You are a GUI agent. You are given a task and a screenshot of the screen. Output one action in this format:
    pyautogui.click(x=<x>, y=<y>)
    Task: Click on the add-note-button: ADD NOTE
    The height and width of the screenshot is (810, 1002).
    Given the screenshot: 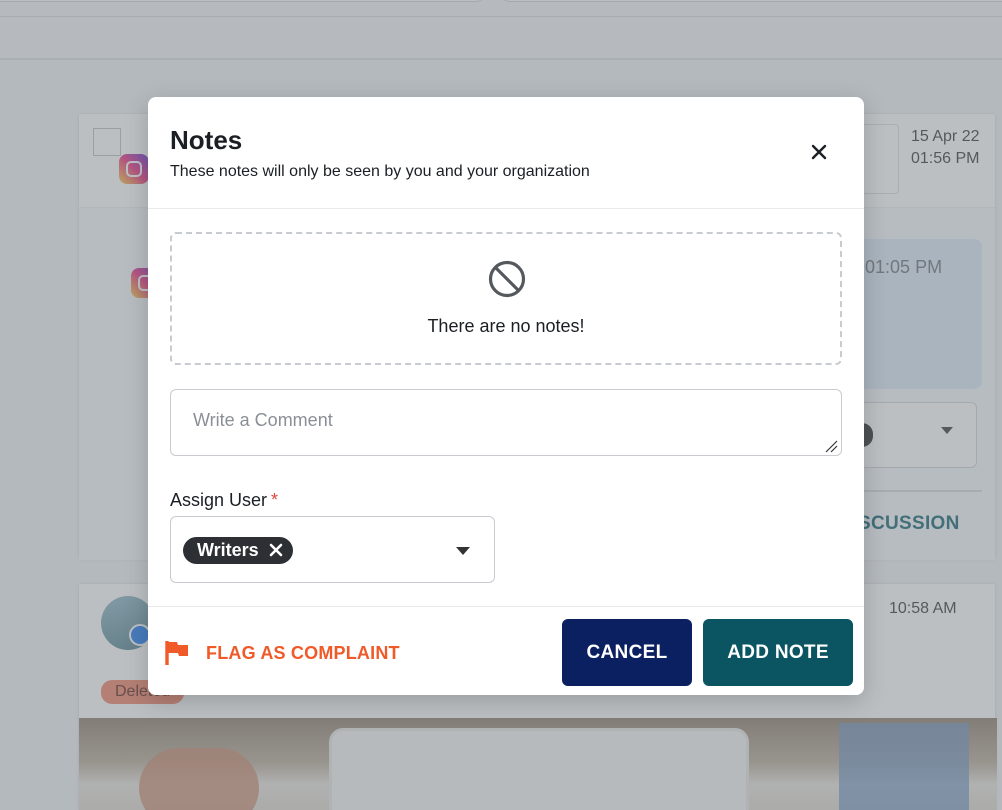 What is the action you would take?
    pyautogui.click(x=778, y=652)
    